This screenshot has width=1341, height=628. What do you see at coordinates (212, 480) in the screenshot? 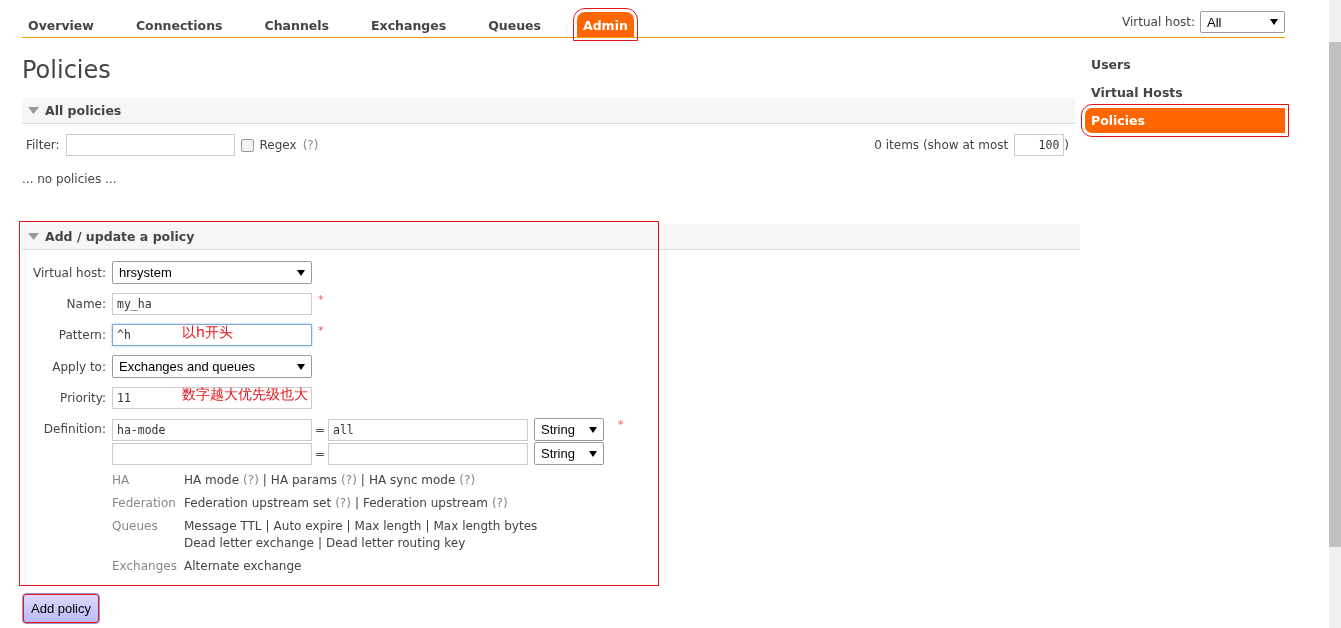
I see `hint-link: HA mode` at bounding box center [212, 480].